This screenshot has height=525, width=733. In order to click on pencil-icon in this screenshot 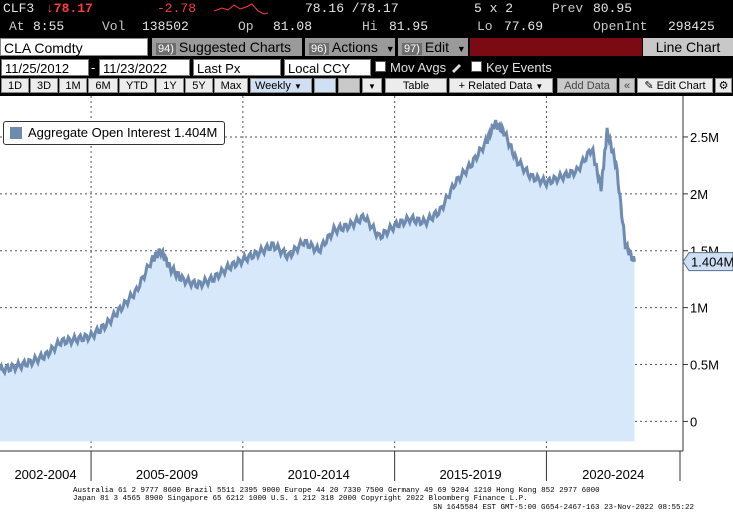, I will do `click(456, 67)`.